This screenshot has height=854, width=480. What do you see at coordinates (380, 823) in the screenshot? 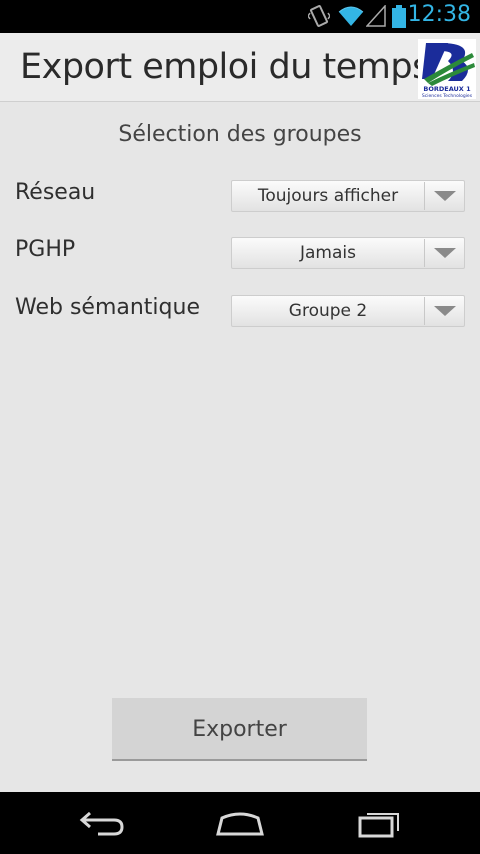
I see `recent-apps-icon` at bounding box center [380, 823].